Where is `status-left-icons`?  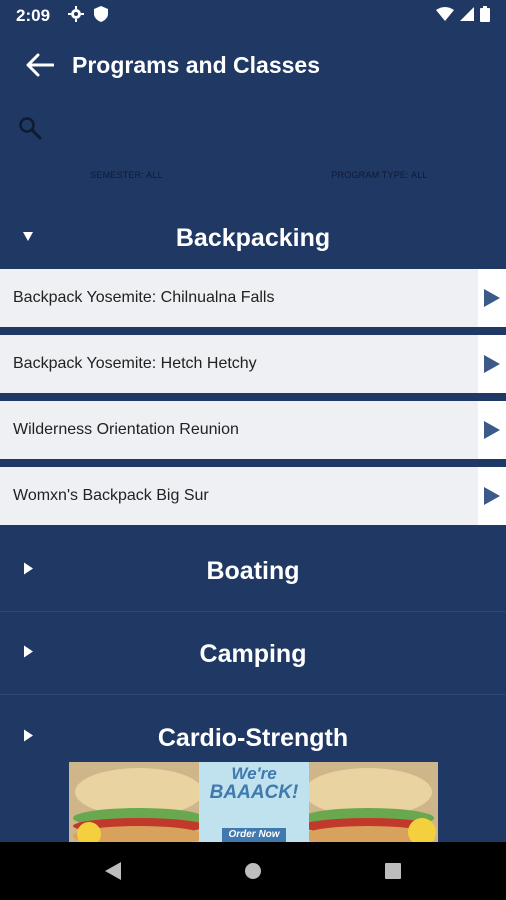 status-left-icons is located at coordinates (88, 16).